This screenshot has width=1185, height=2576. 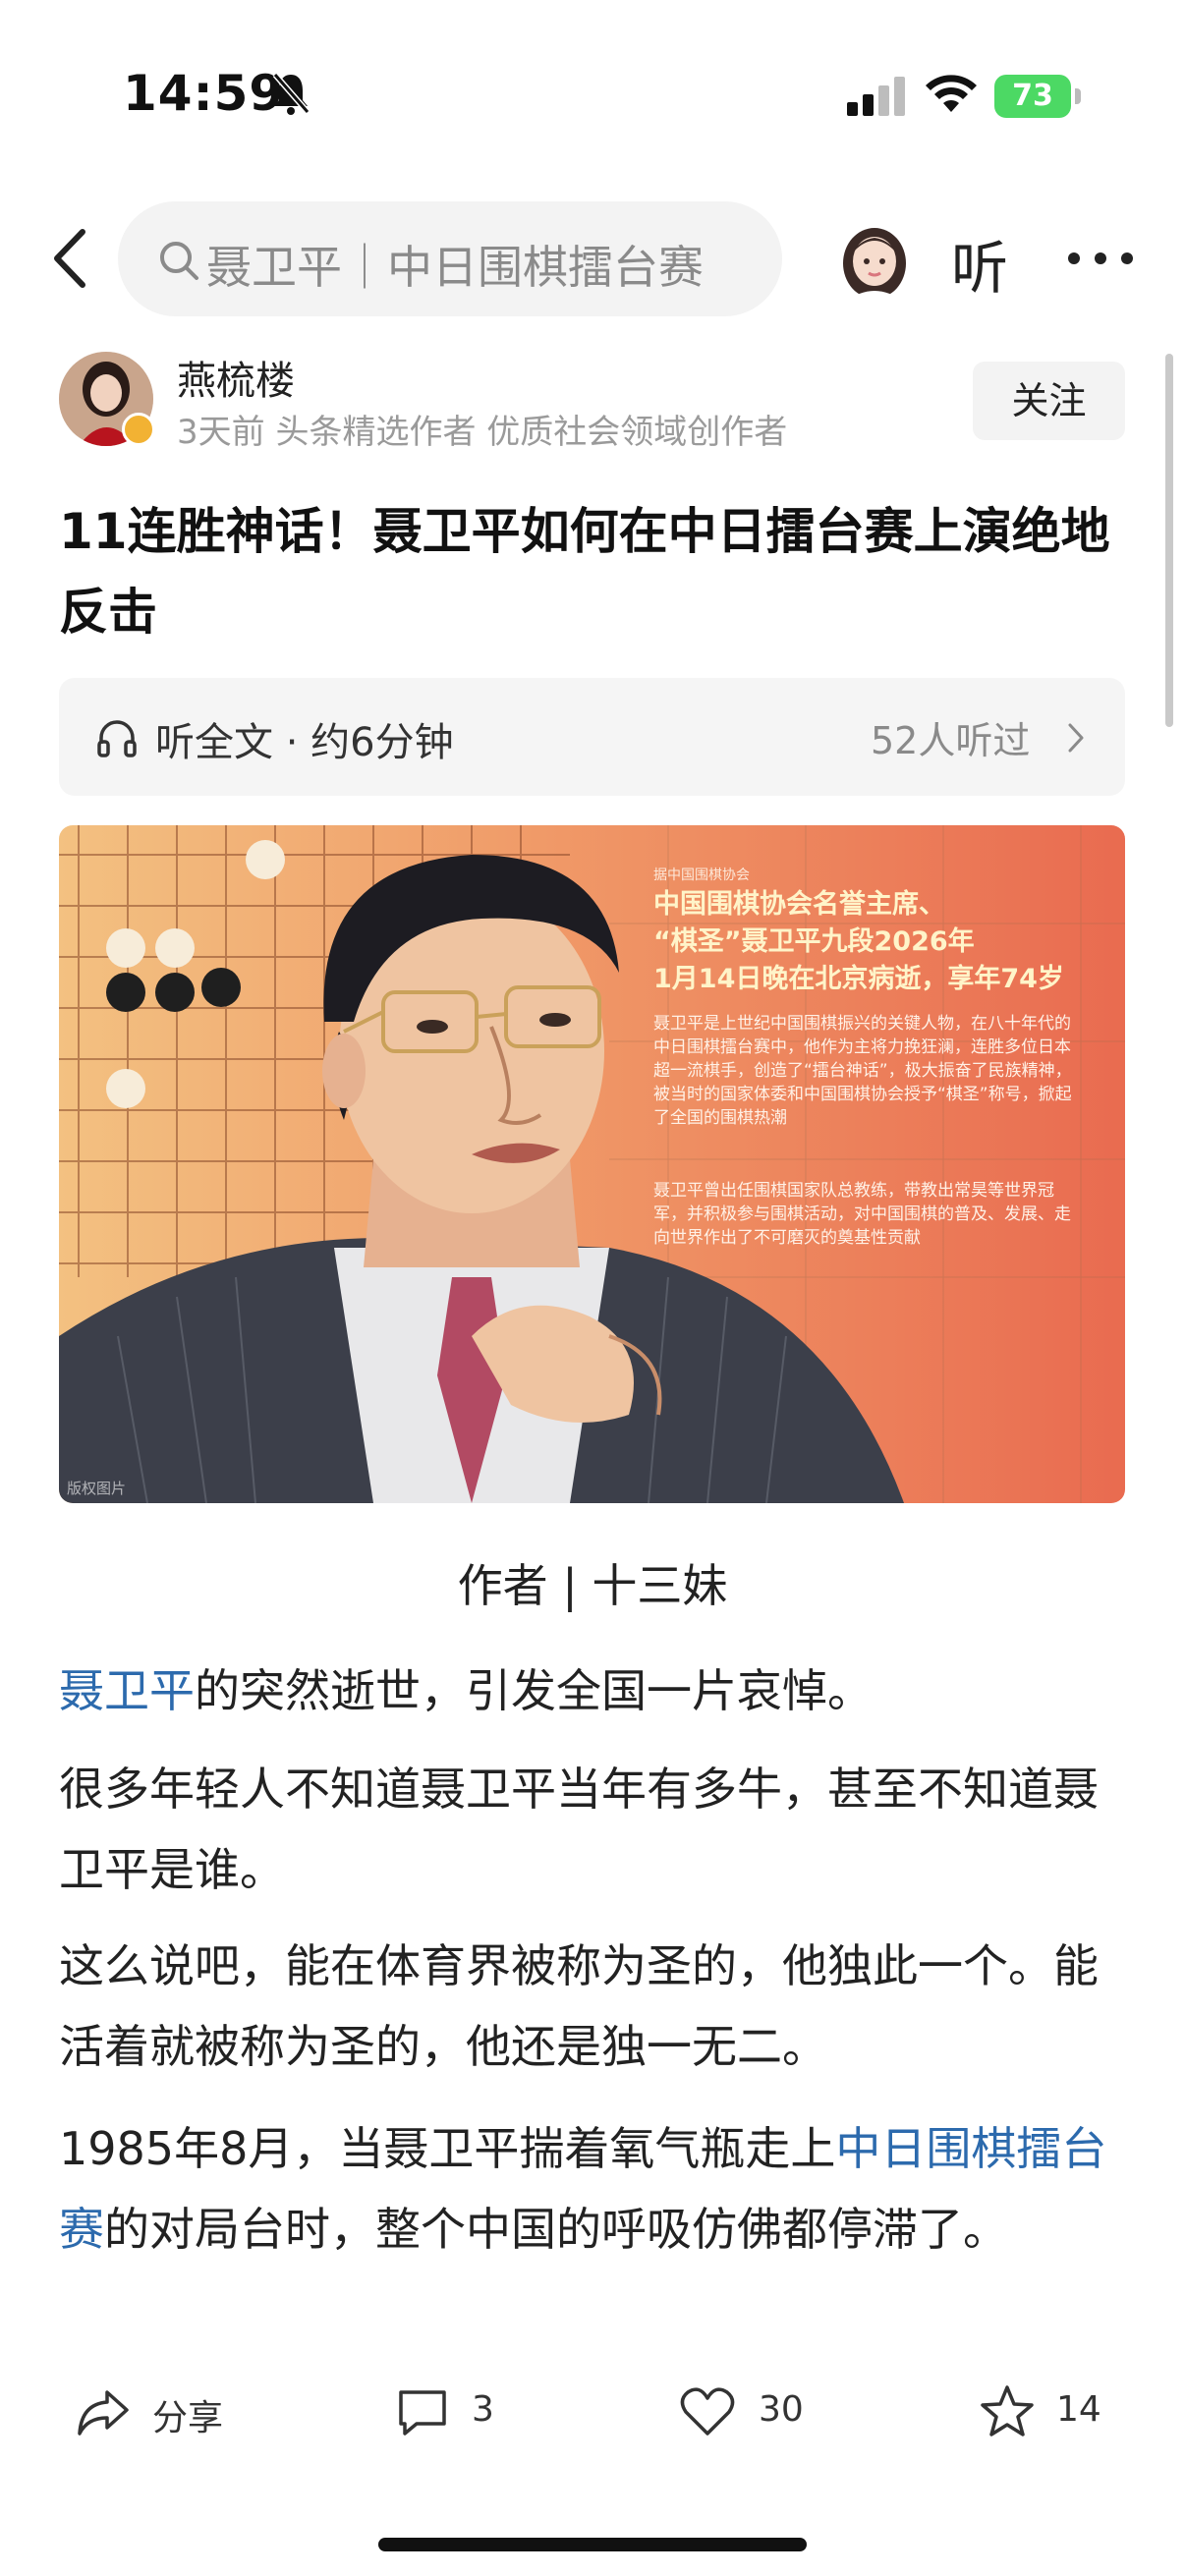 What do you see at coordinates (585, 572) in the screenshot?
I see `article-title: 11连胜神话！聂卫平如何在中日擂台赛上演绝地反击` at bounding box center [585, 572].